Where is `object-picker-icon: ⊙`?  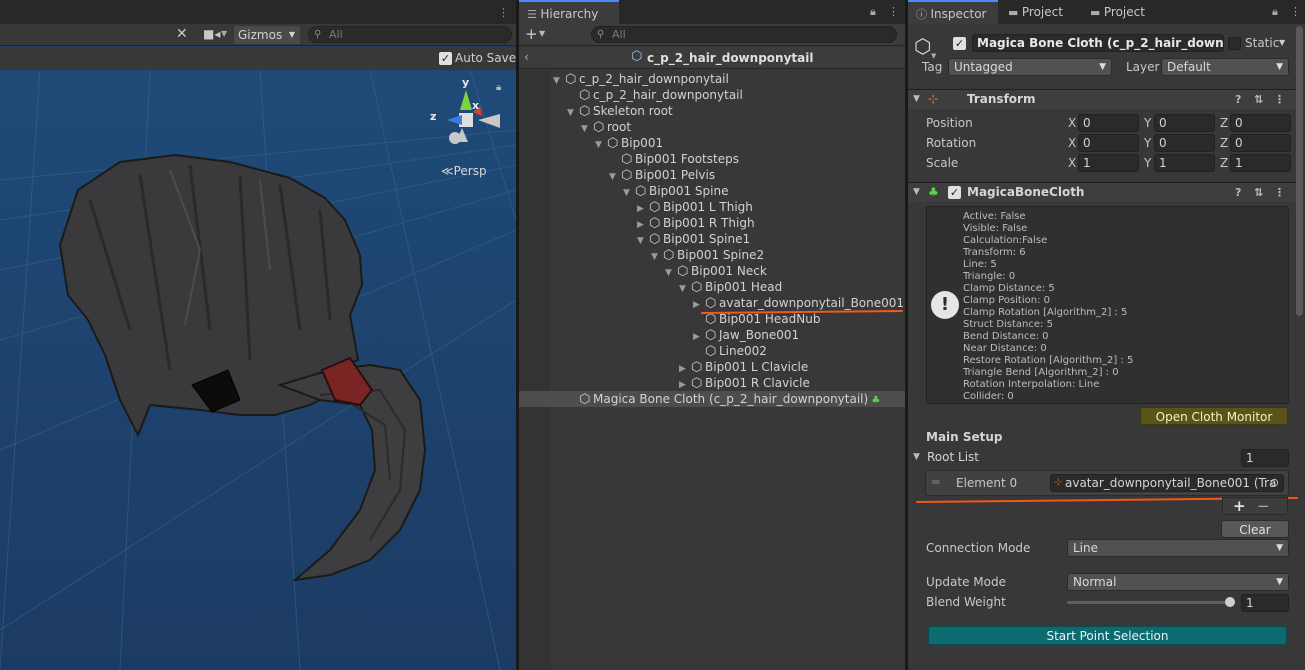 object-picker-icon: ⊙ is located at coordinates (1274, 483).